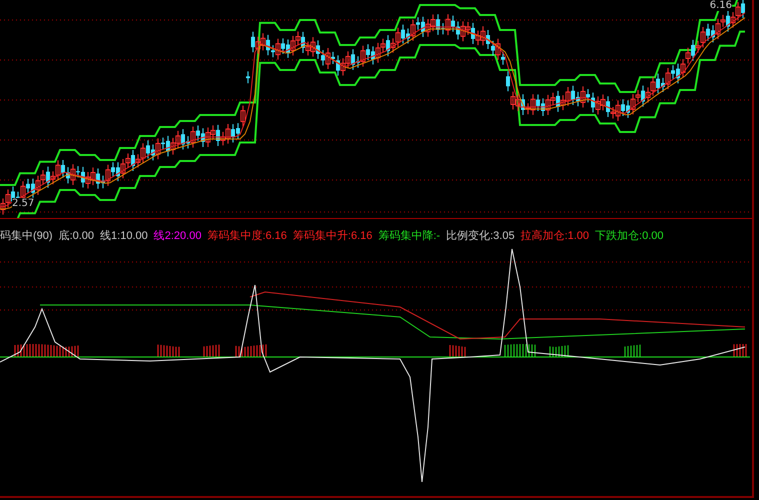 The width and height of the screenshot is (759, 500). I want to click on indicator-value: 拉高加仓:1.00, so click(555, 237).